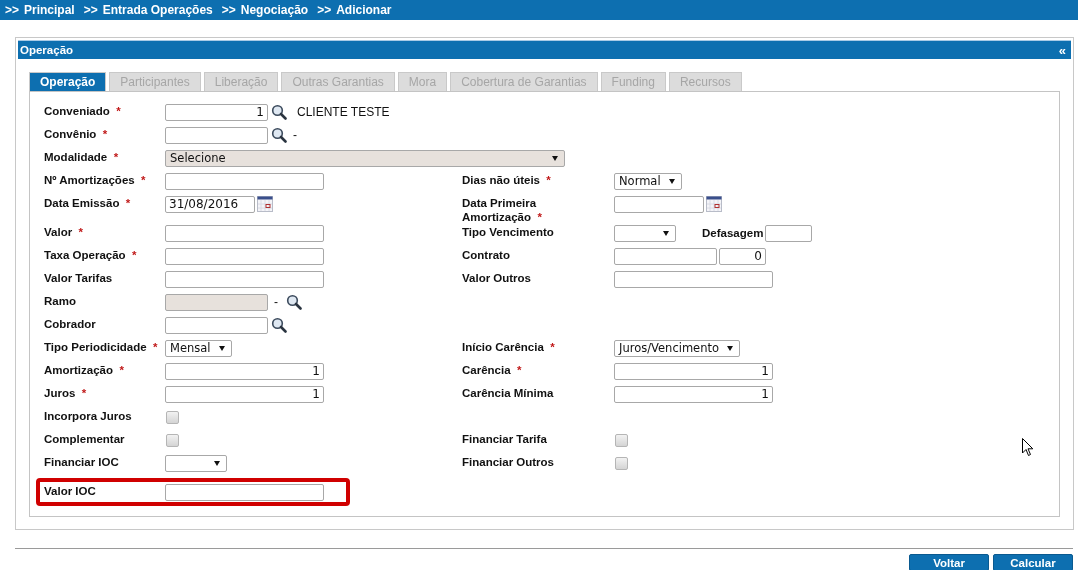 This screenshot has width=1078, height=570. What do you see at coordinates (95, 180) in the screenshot?
I see `field-label: Nº Amortizações *` at bounding box center [95, 180].